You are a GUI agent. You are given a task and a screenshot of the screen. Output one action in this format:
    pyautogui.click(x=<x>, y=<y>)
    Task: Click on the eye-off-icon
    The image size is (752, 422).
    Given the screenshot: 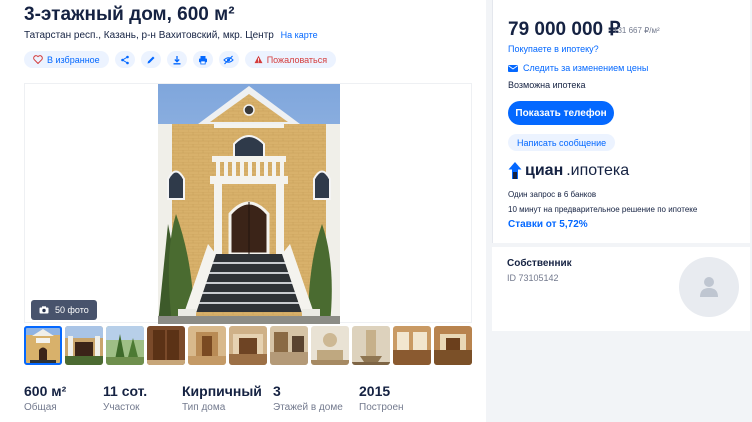 What is the action you would take?
    pyautogui.click(x=228, y=59)
    